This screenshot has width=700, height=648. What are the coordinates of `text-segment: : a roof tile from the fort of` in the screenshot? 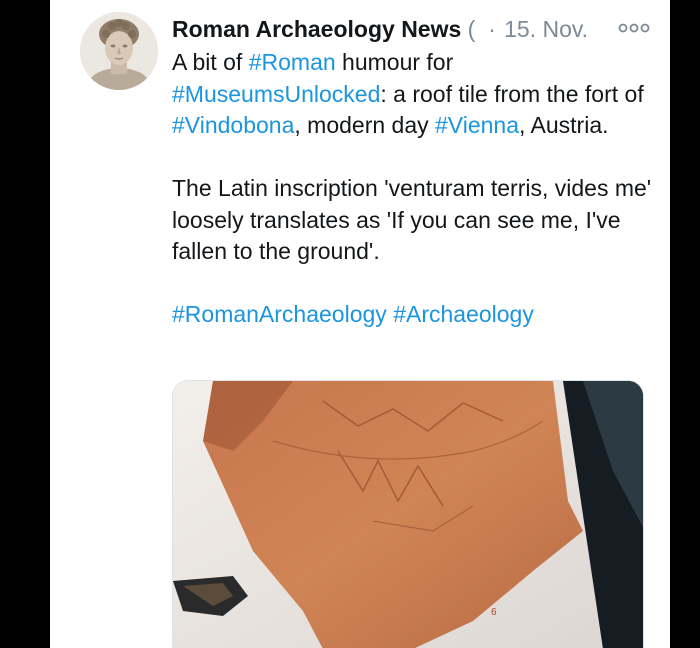 It's located at (512, 93).